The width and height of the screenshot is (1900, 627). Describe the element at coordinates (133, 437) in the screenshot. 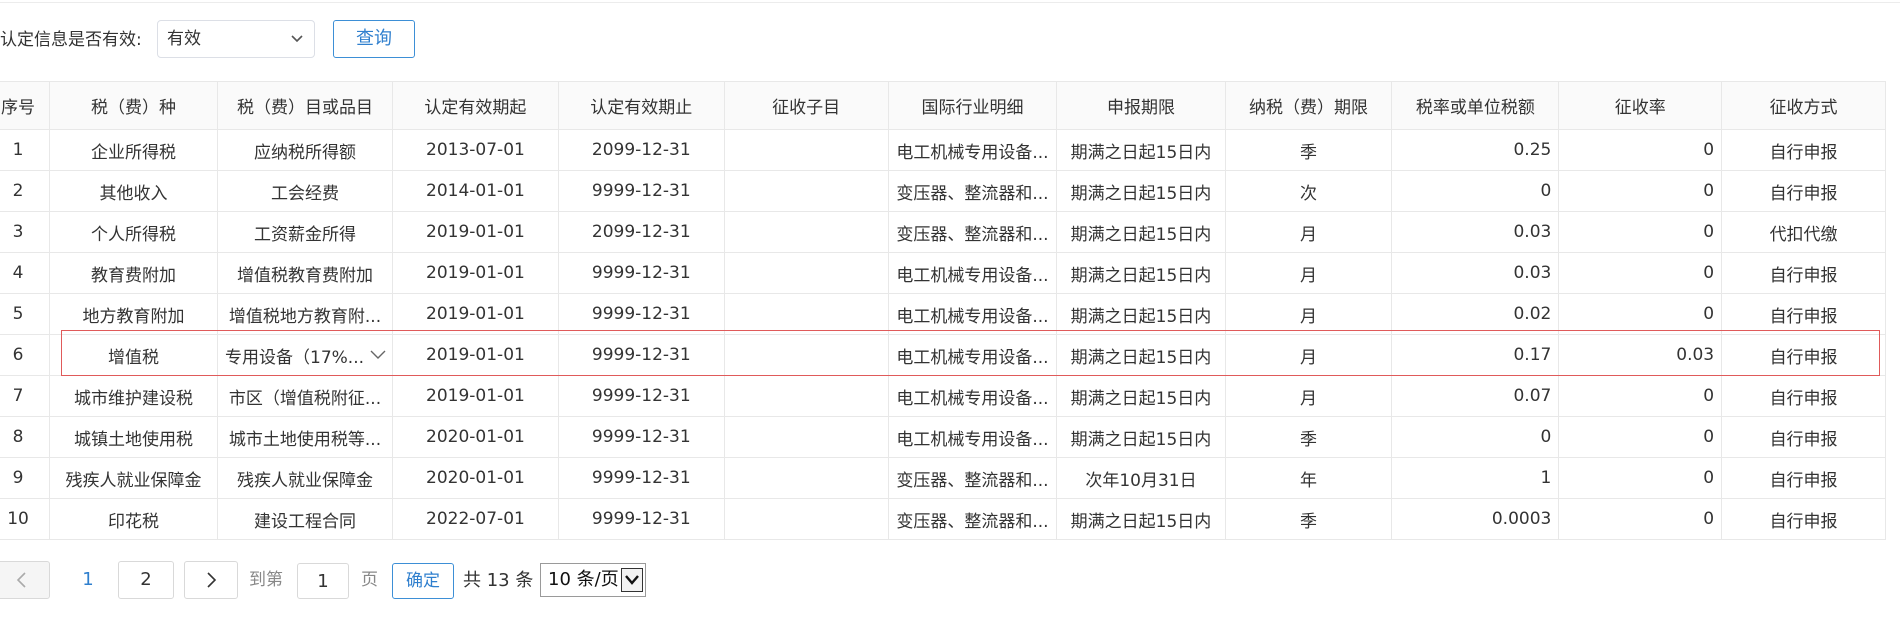

I see `cell-tax-type: 城镇土地使用税` at that location.